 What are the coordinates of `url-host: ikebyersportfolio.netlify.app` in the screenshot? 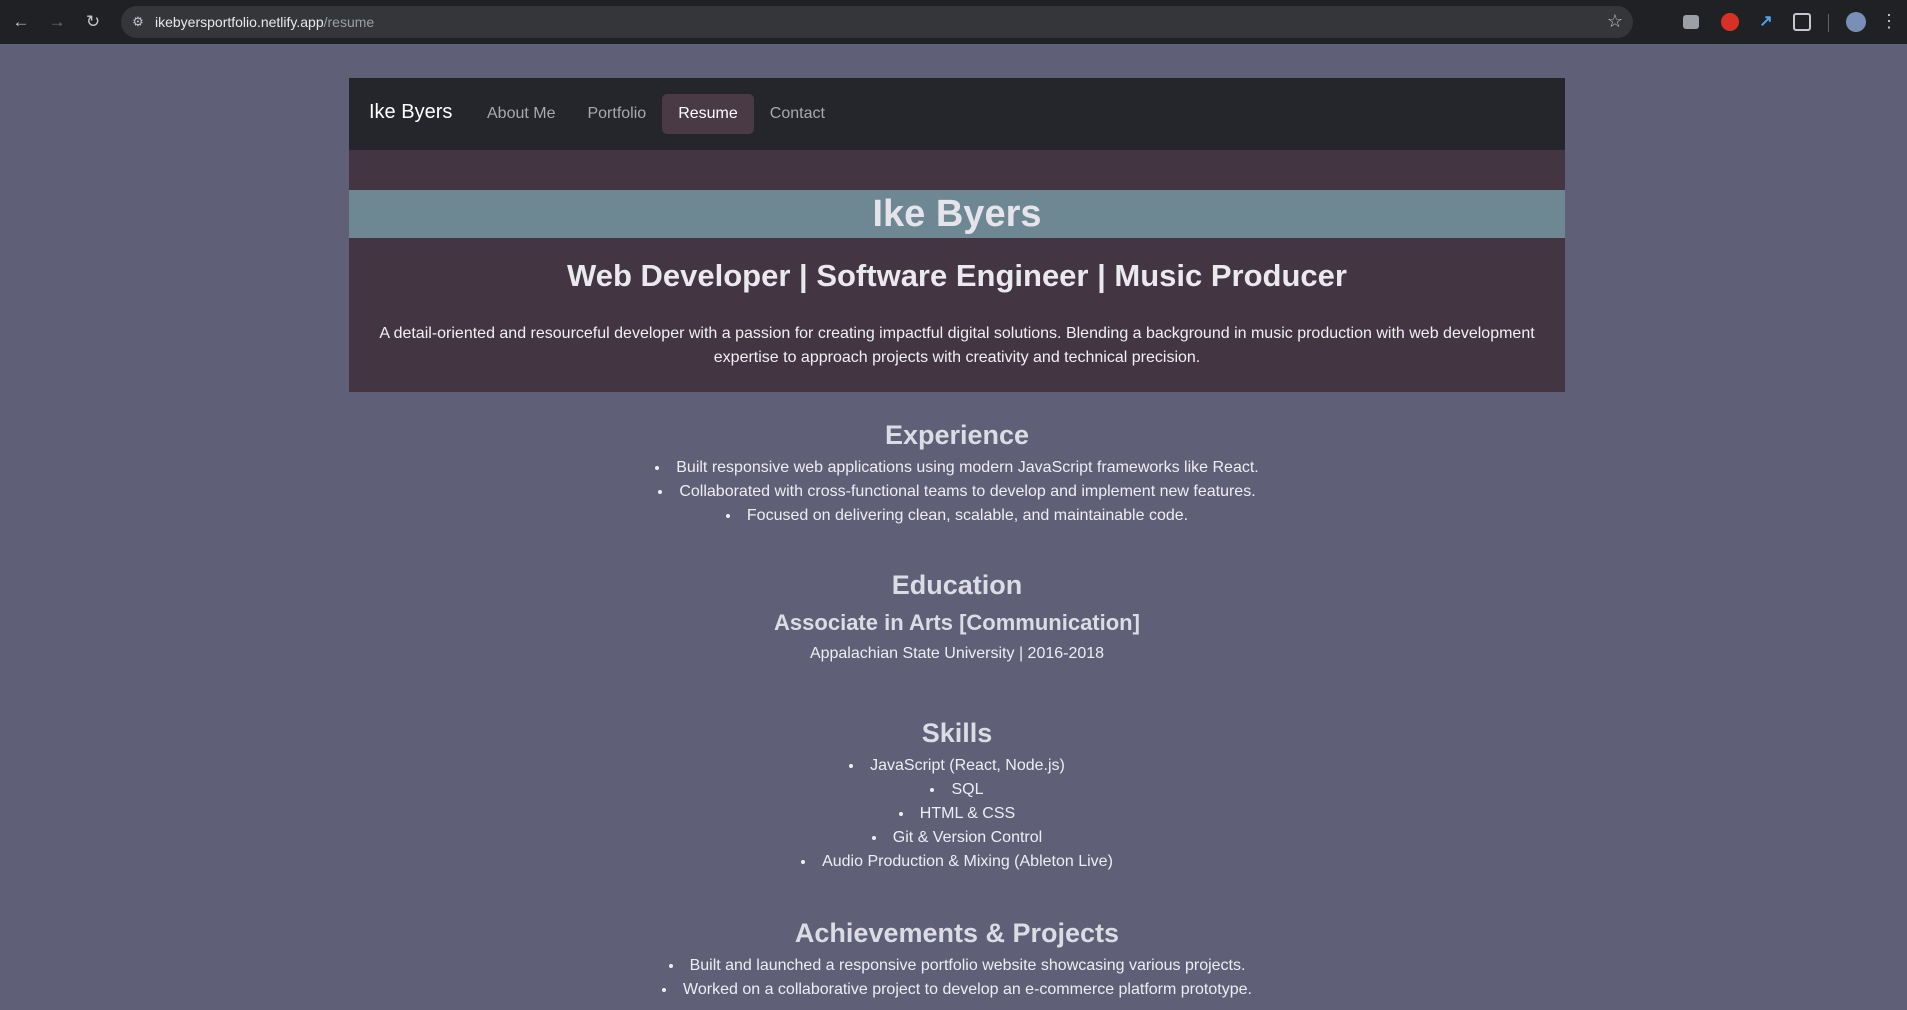 It's located at (239, 22).